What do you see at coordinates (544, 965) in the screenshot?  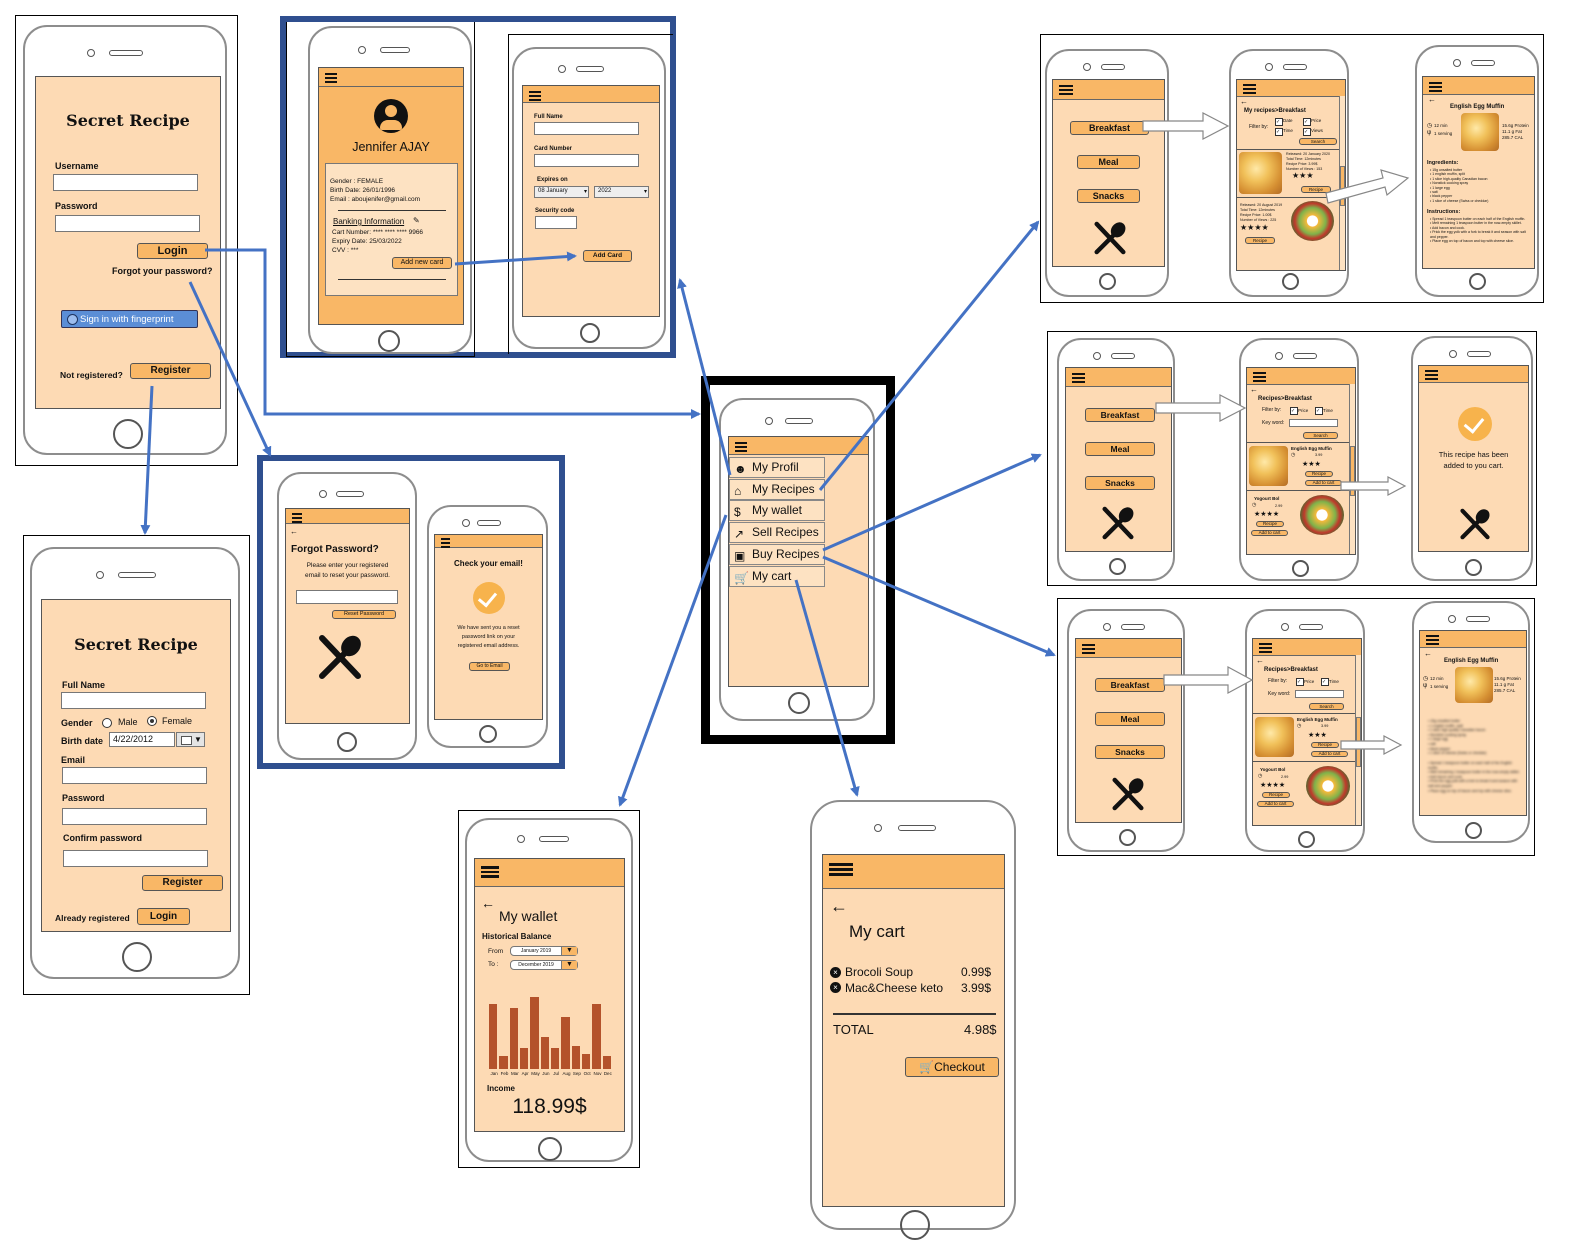 I see `to-select: December 2019 ▼` at bounding box center [544, 965].